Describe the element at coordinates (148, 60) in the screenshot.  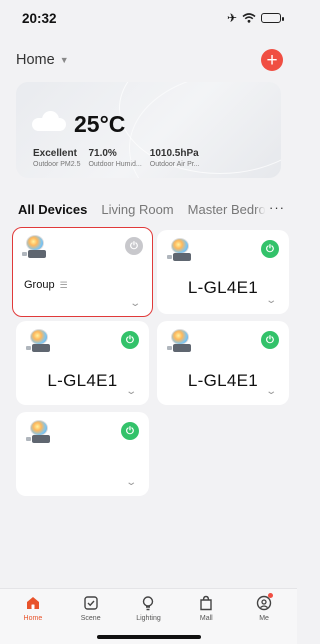
I see `header: Home ▼ +` at that location.